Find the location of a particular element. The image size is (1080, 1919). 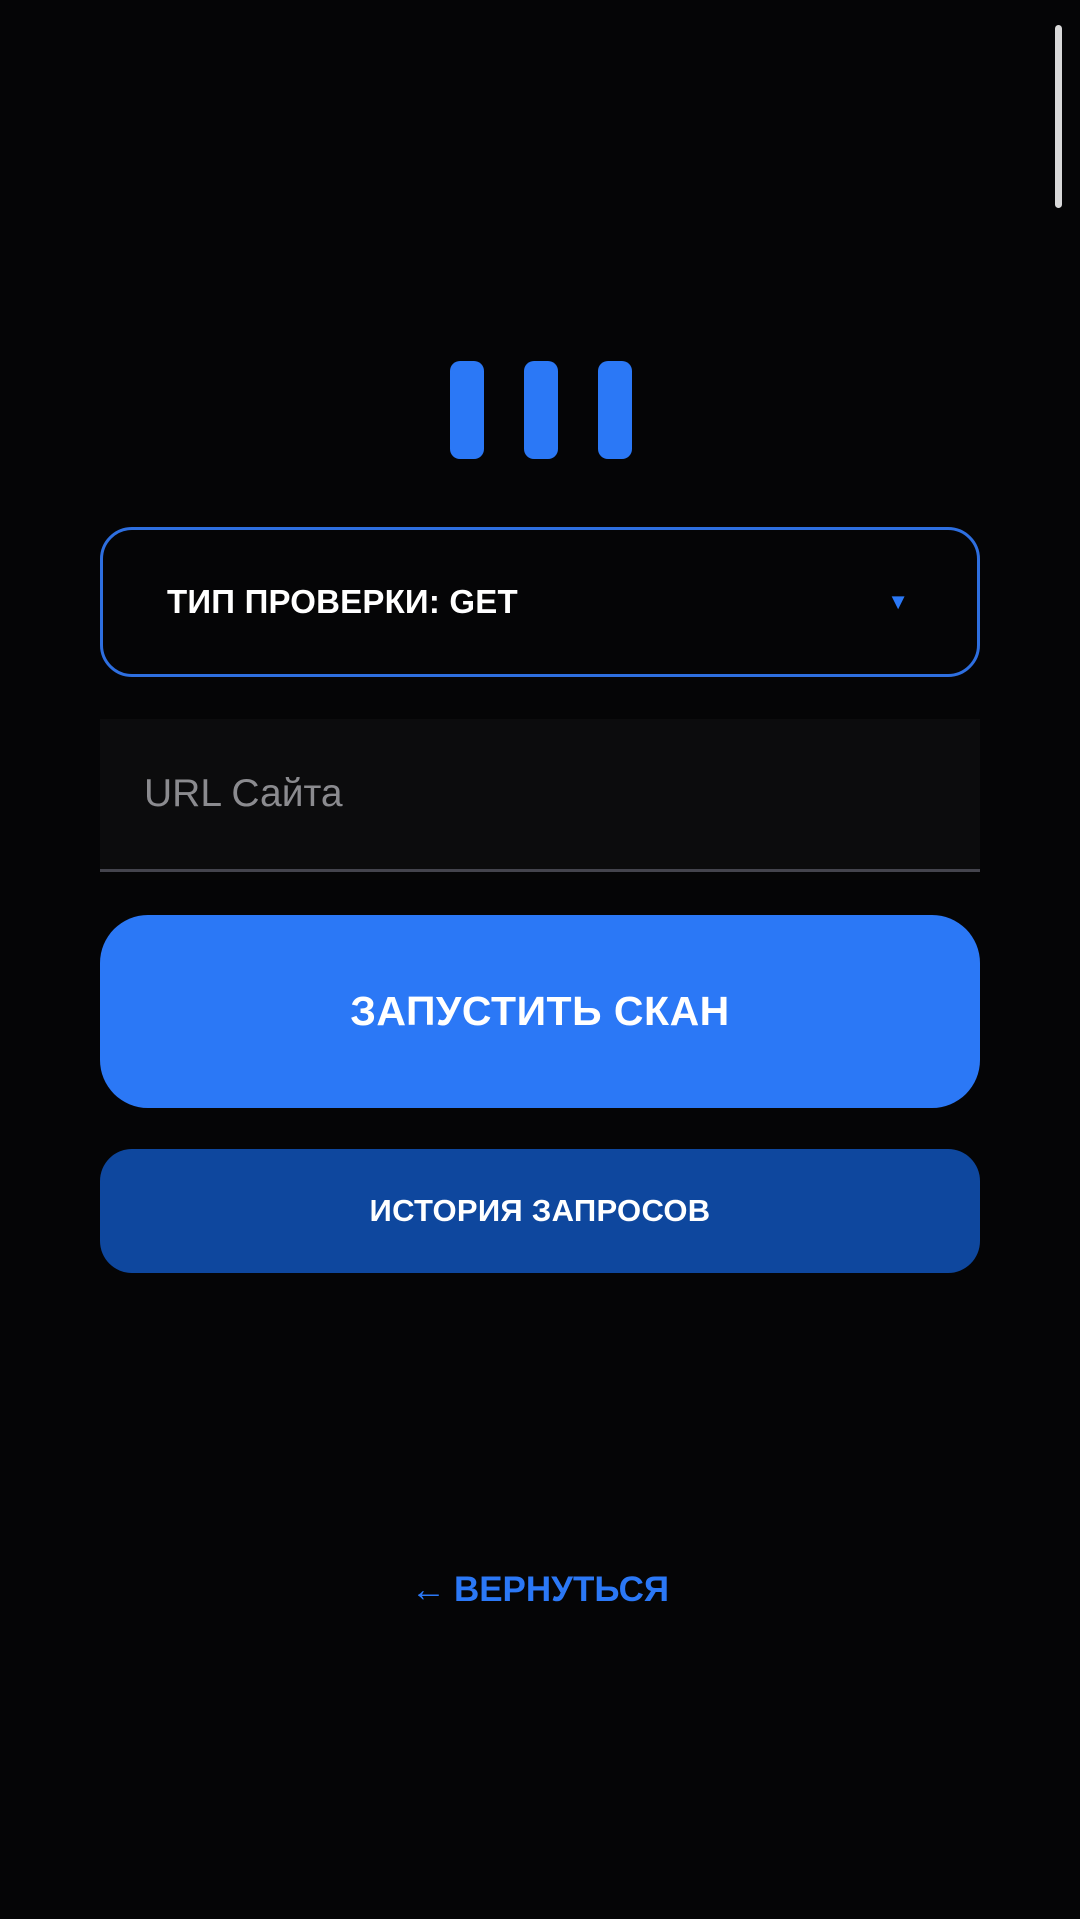

back-link: ← ВЕРНУТЬСЯ is located at coordinates (540, 1590).